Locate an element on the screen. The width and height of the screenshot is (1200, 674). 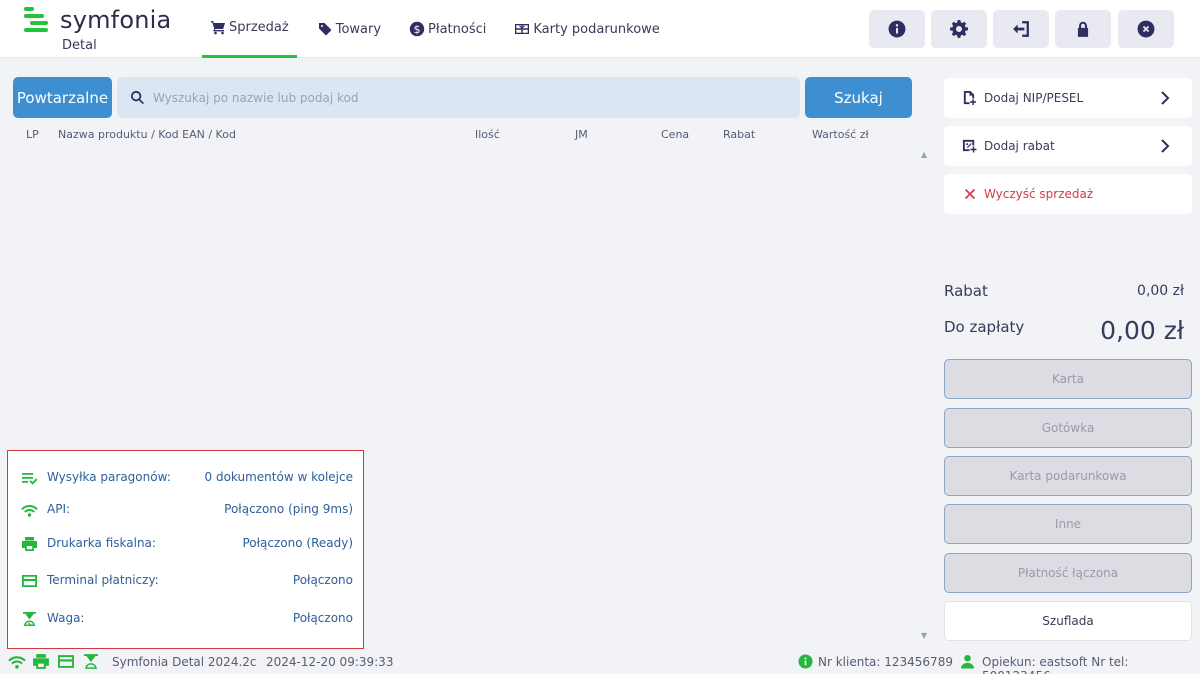
operator-info: Opiekun: eastsoft Nr tel: 500123456 is located at coordinates (1055, 664).